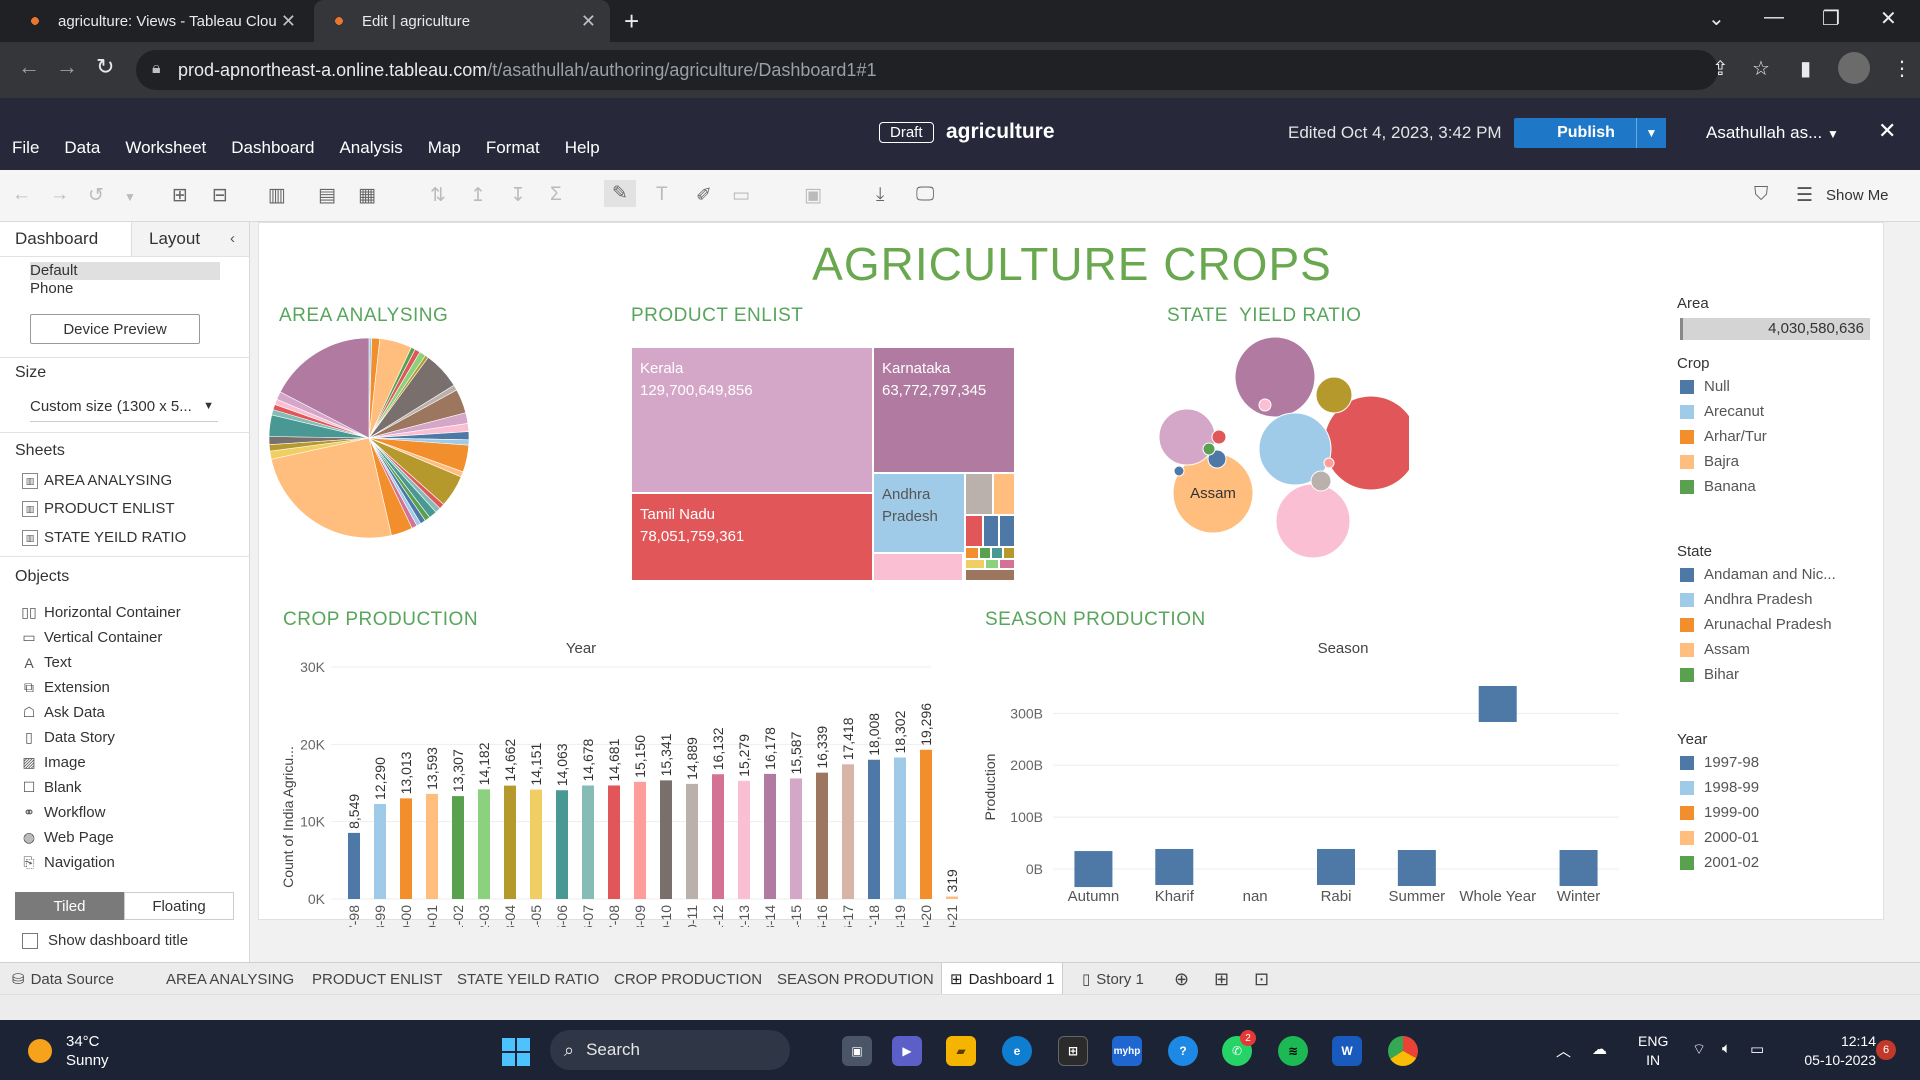  I want to click on object-workflow: ⚭ Workflow, so click(62, 812).